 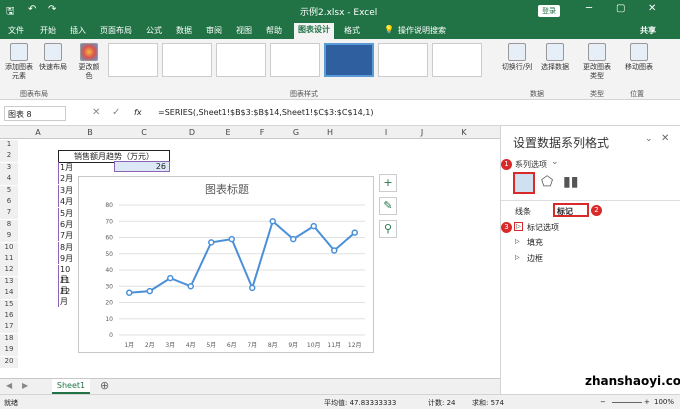 I want to click on restore-icon: ▢, so click(x=620, y=8).